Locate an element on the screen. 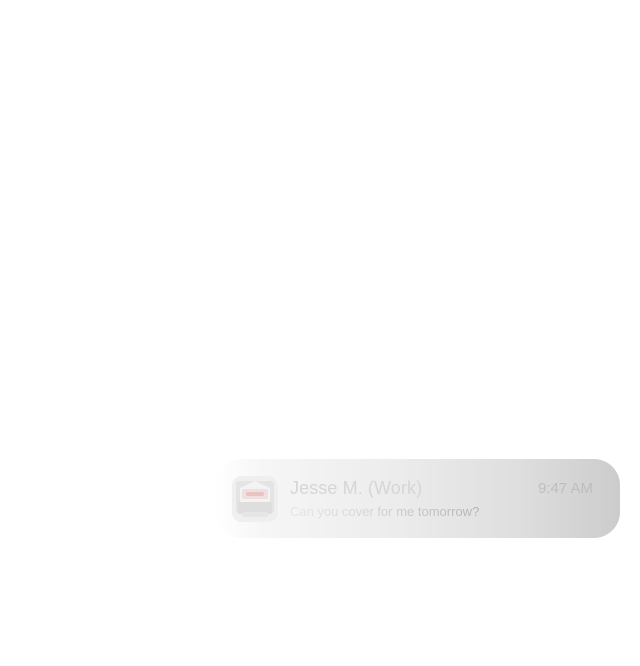  message-app-icon is located at coordinates (255, 499).